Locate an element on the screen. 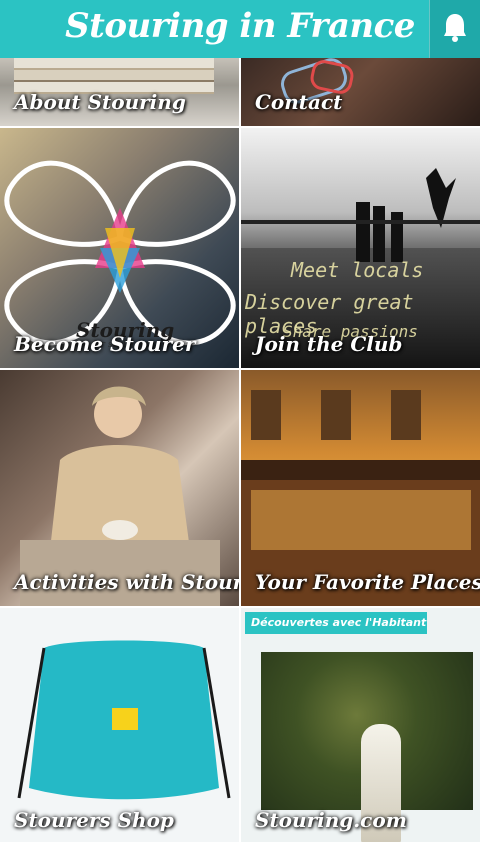 The image size is (480, 854). tile-label: Your Favorite Places is located at coordinates (367, 582).